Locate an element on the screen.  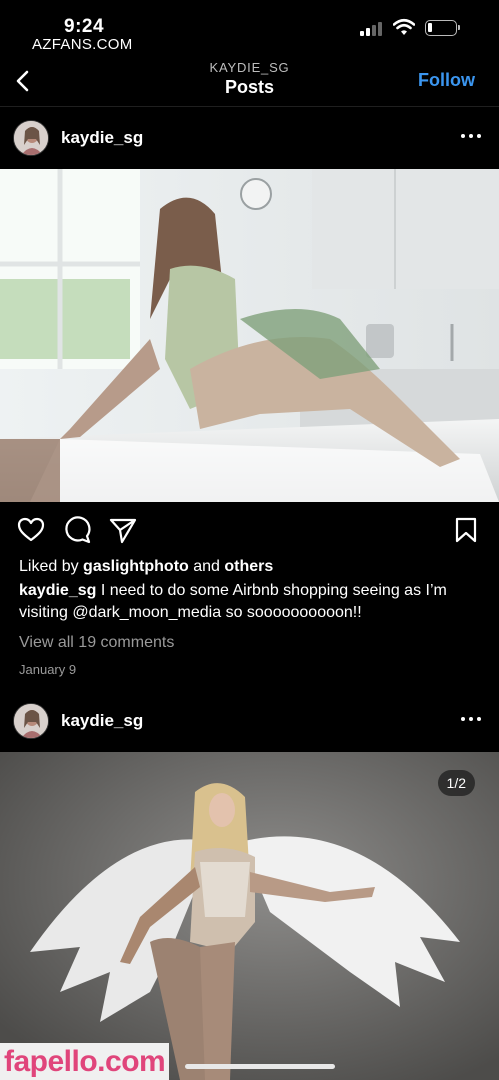
bookmark-icon is located at coordinates (466, 530).